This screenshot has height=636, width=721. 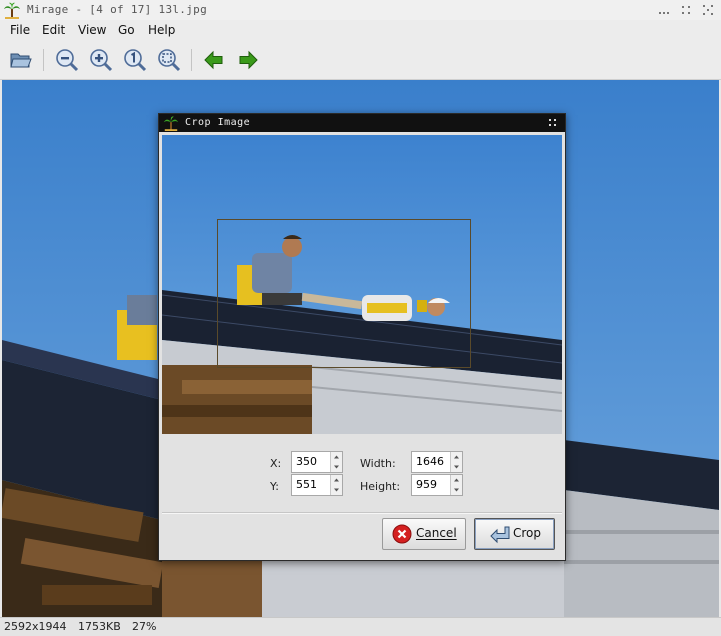 I want to click on menu-view: View, so click(x=92, y=30).